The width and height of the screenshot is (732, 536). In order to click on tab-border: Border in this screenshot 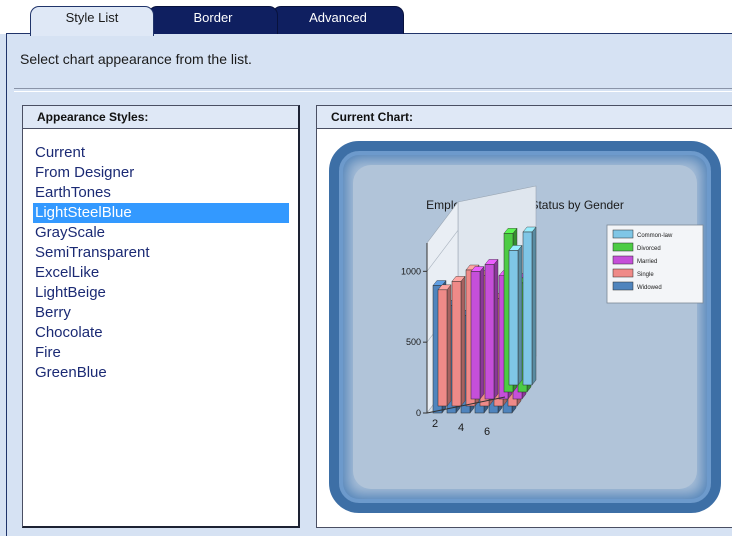, I will do `click(213, 20)`.